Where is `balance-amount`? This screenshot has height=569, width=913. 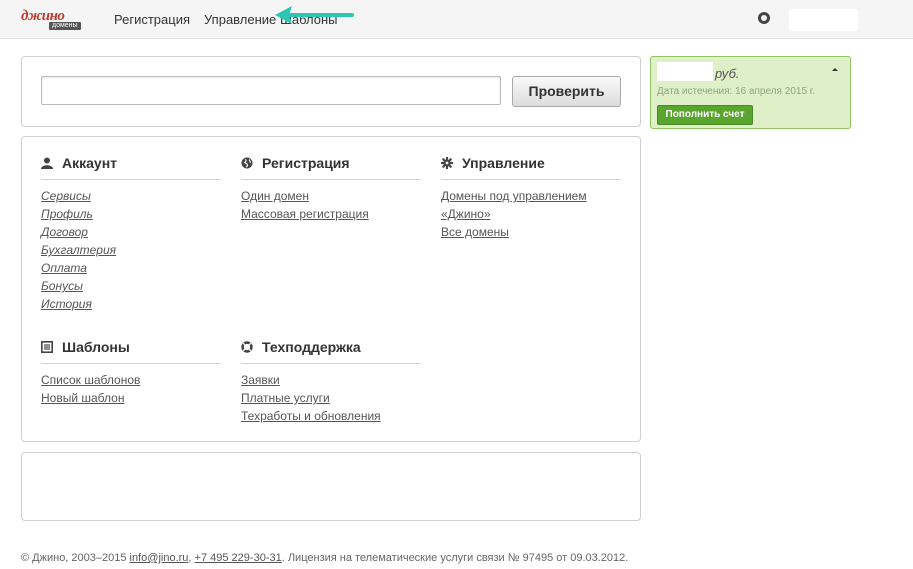 balance-amount is located at coordinates (685, 71).